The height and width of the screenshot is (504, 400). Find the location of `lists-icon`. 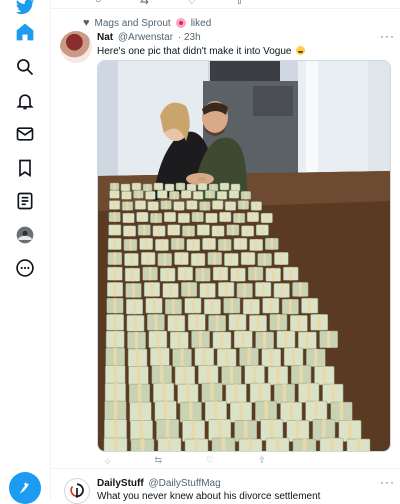

lists-icon is located at coordinates (25, 201).